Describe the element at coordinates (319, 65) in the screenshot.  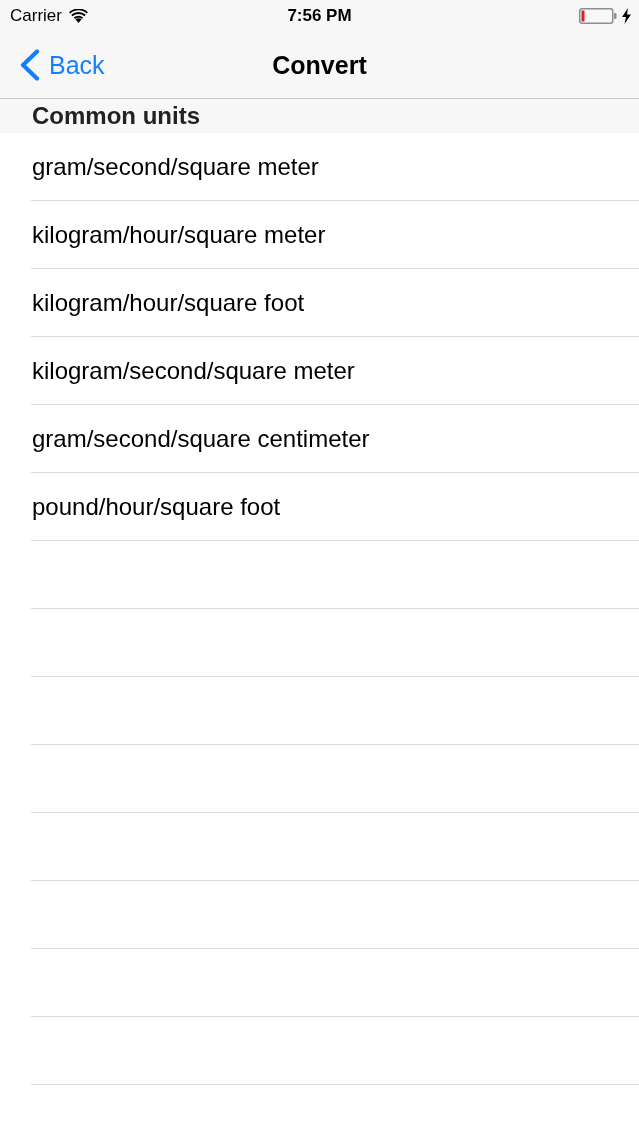
I see `nav-title: Convert` at that location.